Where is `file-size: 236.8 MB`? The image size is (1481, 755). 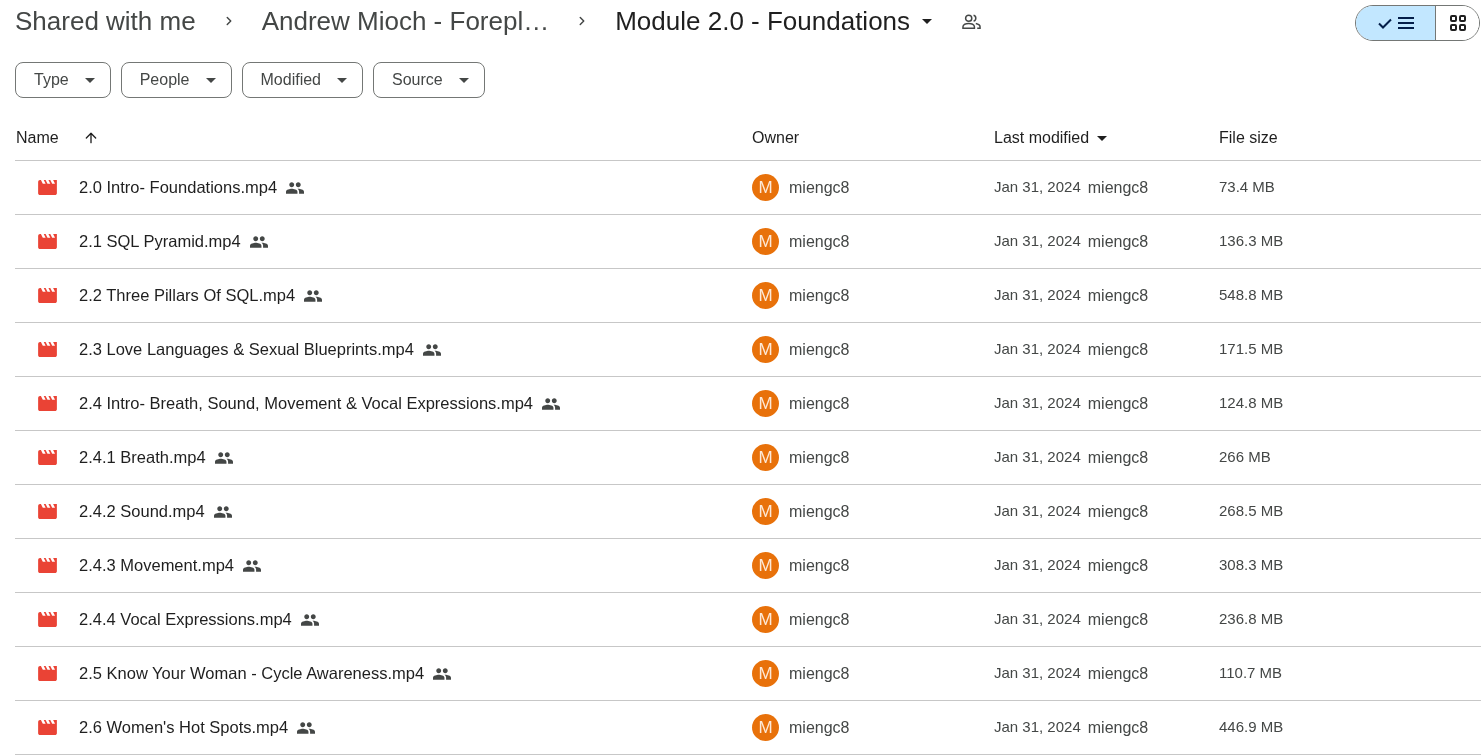
file-size: 236.8 MB is located at coordinates (1251, 619).